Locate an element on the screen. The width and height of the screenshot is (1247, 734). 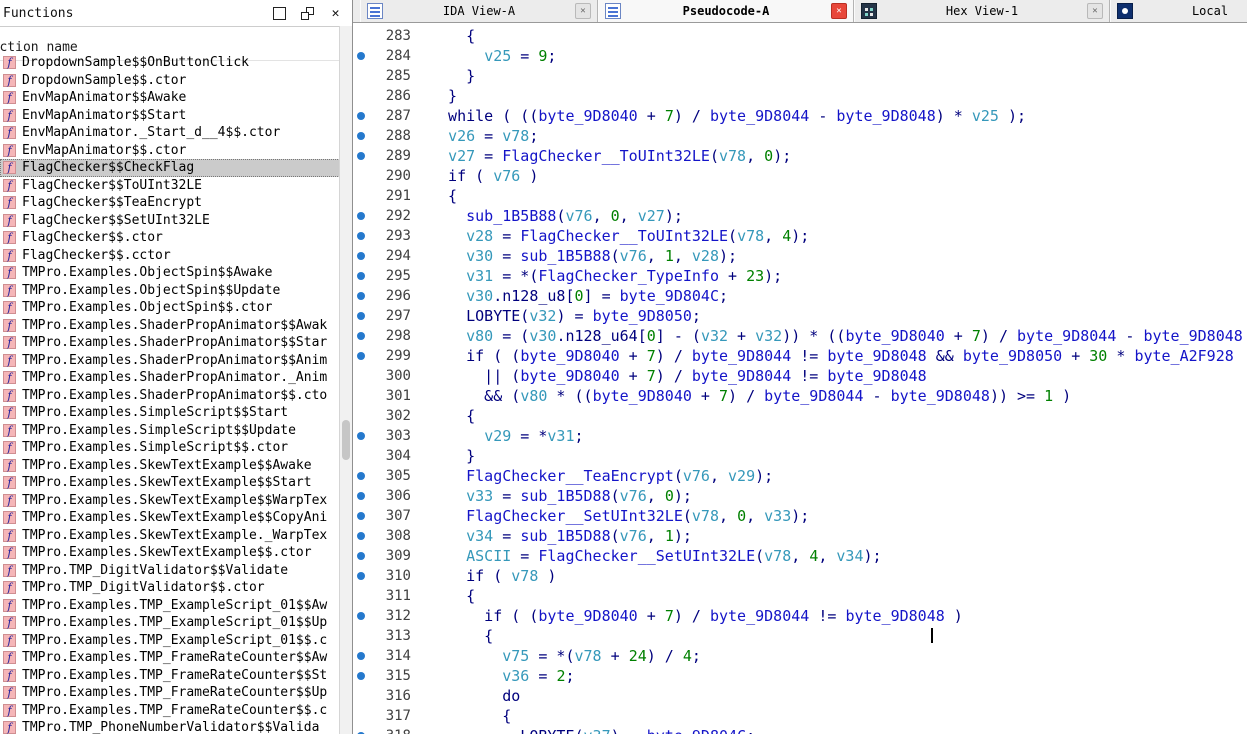
function-row: f TMPro.Examples.TMP_FrameRateCounter$$St is located at coordinates (170, 676).